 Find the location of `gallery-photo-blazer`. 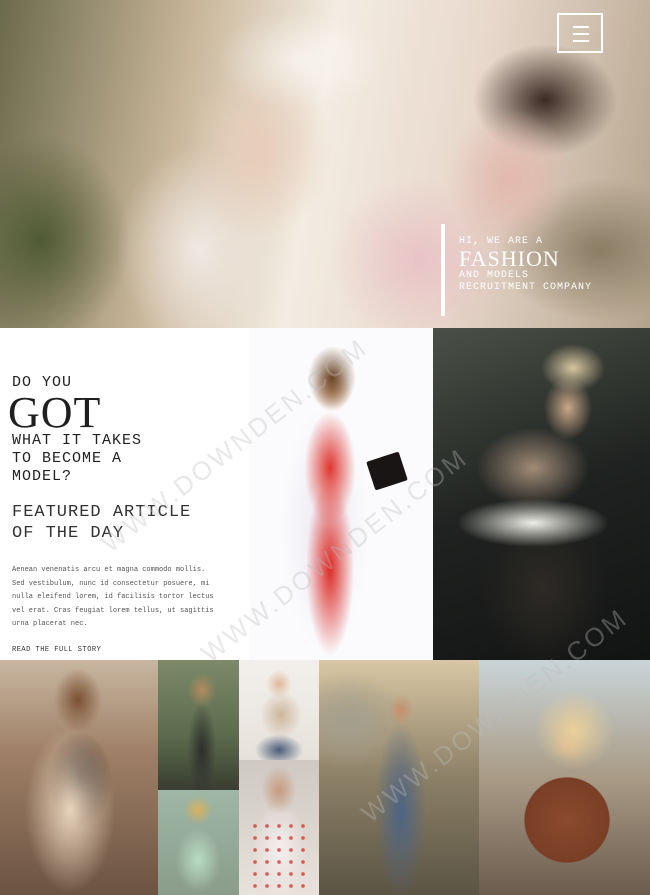

gallery-photo-blazer is located at coordinates (279, 710).